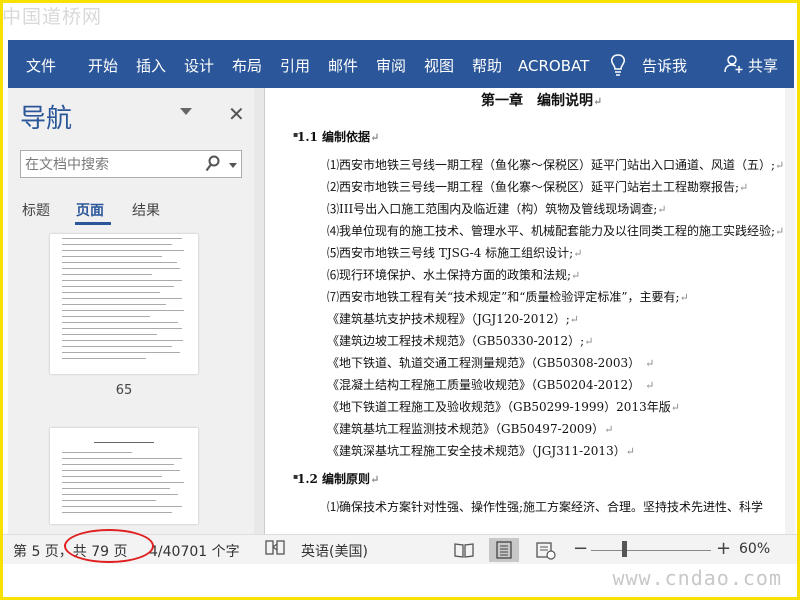 This screenshot has height=600, width=800. Describe the element at coordinates (400, 549) in the screenshot. I see `status-bar: 第 5 页，共 79 页 4/40701 个字 英语(美国) − + 60%` at that location.